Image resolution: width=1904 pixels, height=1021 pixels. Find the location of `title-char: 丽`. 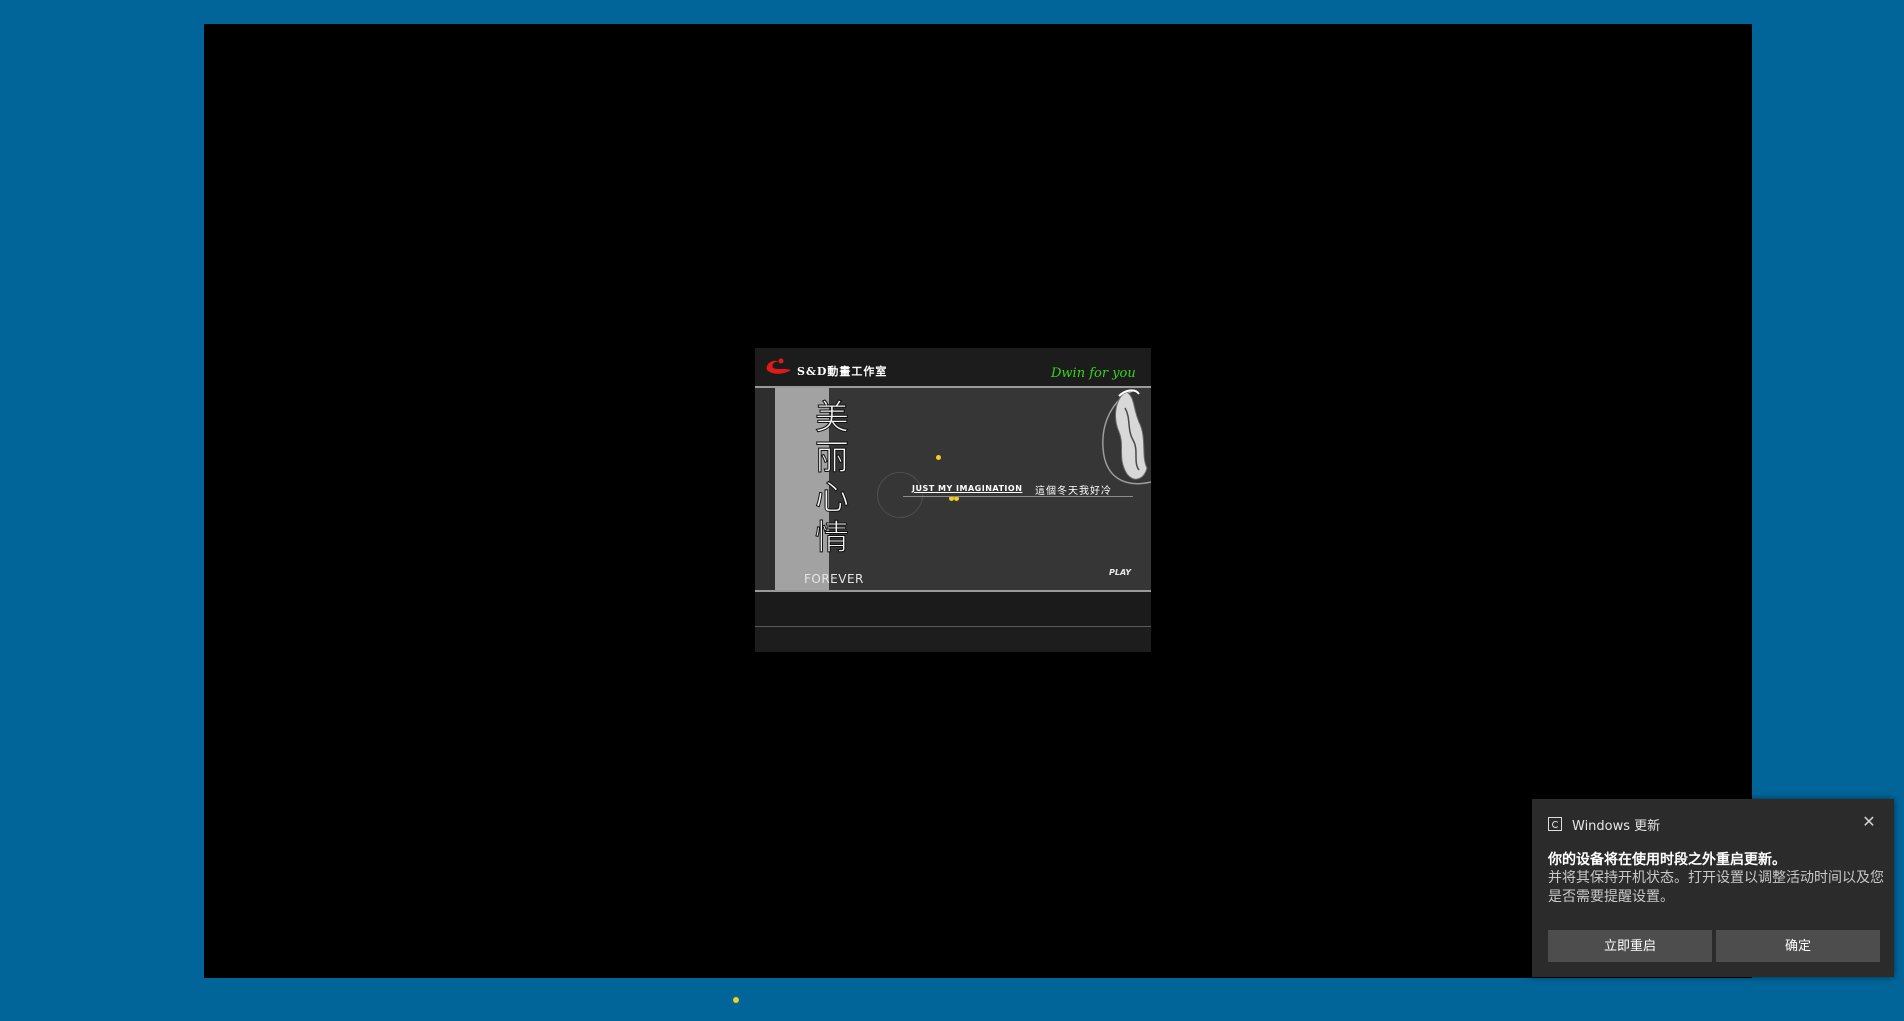

title-char: 丽 is located at coordinates (832, 458).